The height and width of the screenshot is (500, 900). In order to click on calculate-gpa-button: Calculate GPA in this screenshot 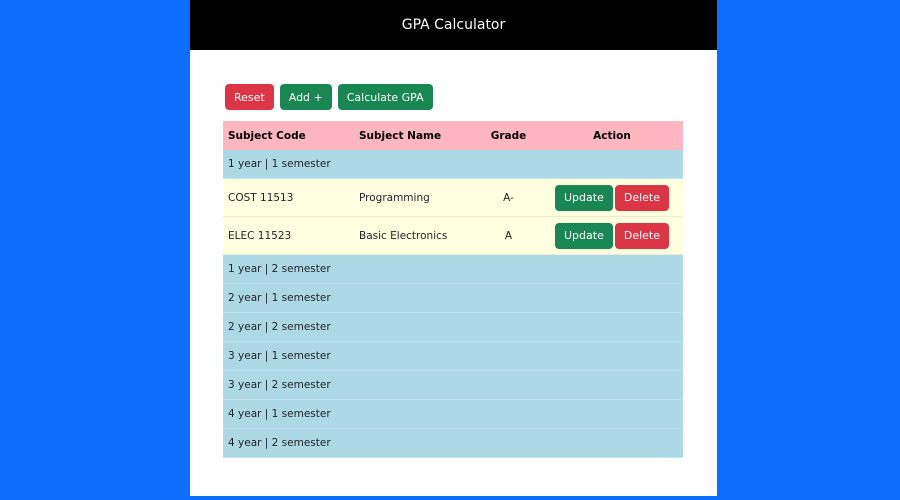, I will do `click(385, 97)`.